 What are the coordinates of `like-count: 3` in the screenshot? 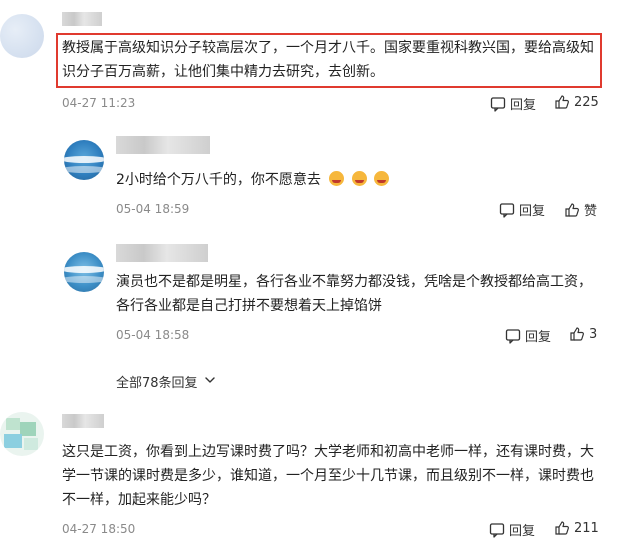 It's located at (593, 334).